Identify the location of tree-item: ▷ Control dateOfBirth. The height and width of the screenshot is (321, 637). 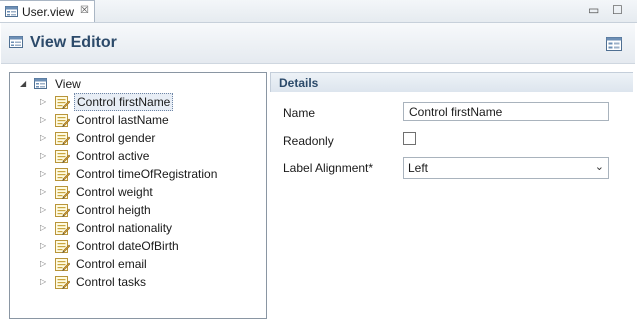
(150, 246).